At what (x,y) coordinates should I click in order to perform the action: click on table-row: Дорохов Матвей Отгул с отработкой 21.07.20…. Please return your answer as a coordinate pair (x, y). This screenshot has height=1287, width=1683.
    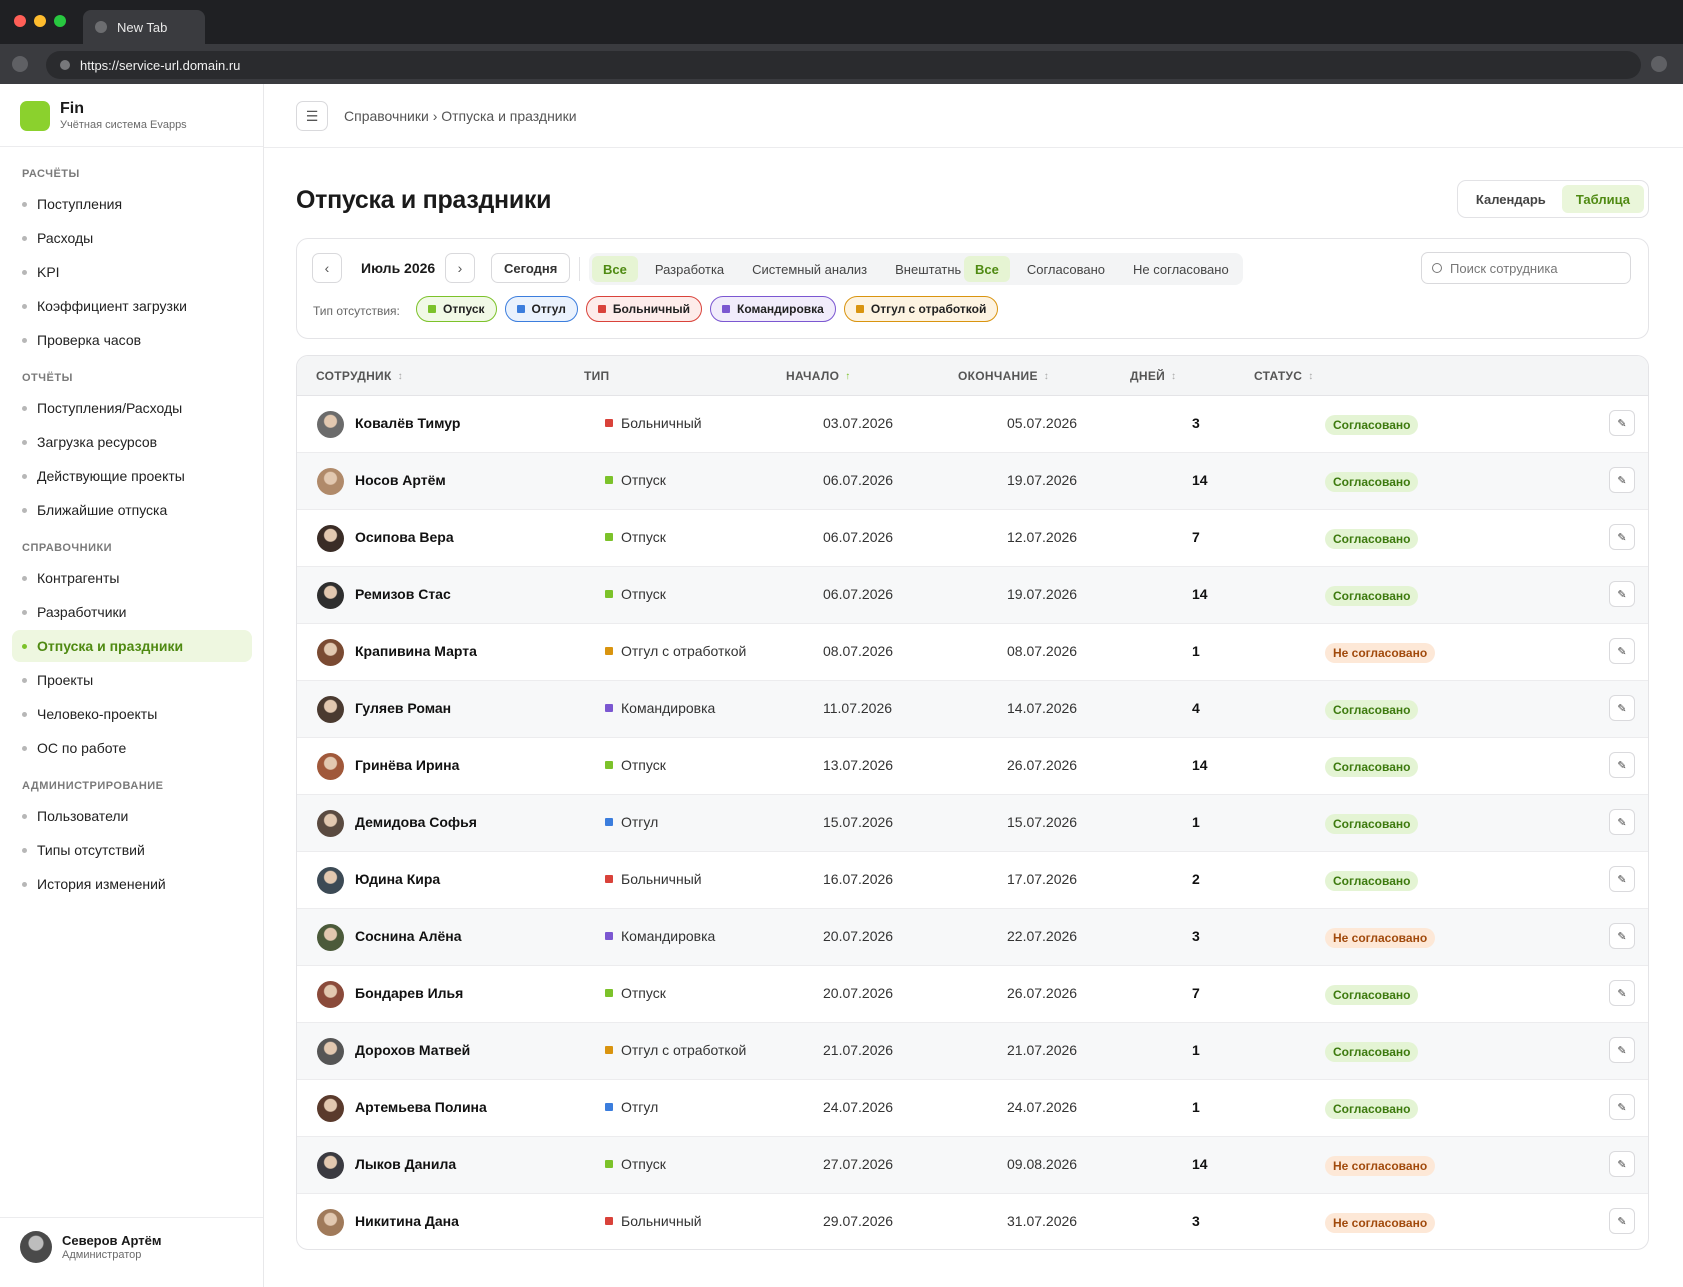
    Looking at the image, I should click on (972, 1051).